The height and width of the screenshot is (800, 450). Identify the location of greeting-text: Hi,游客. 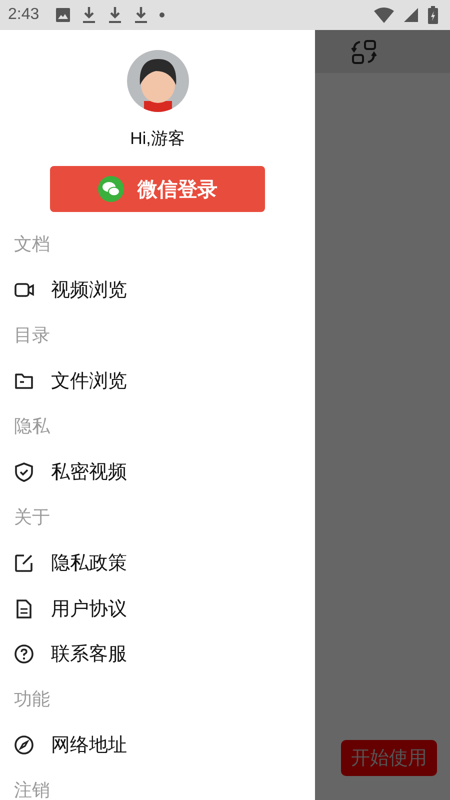
(157, 139).